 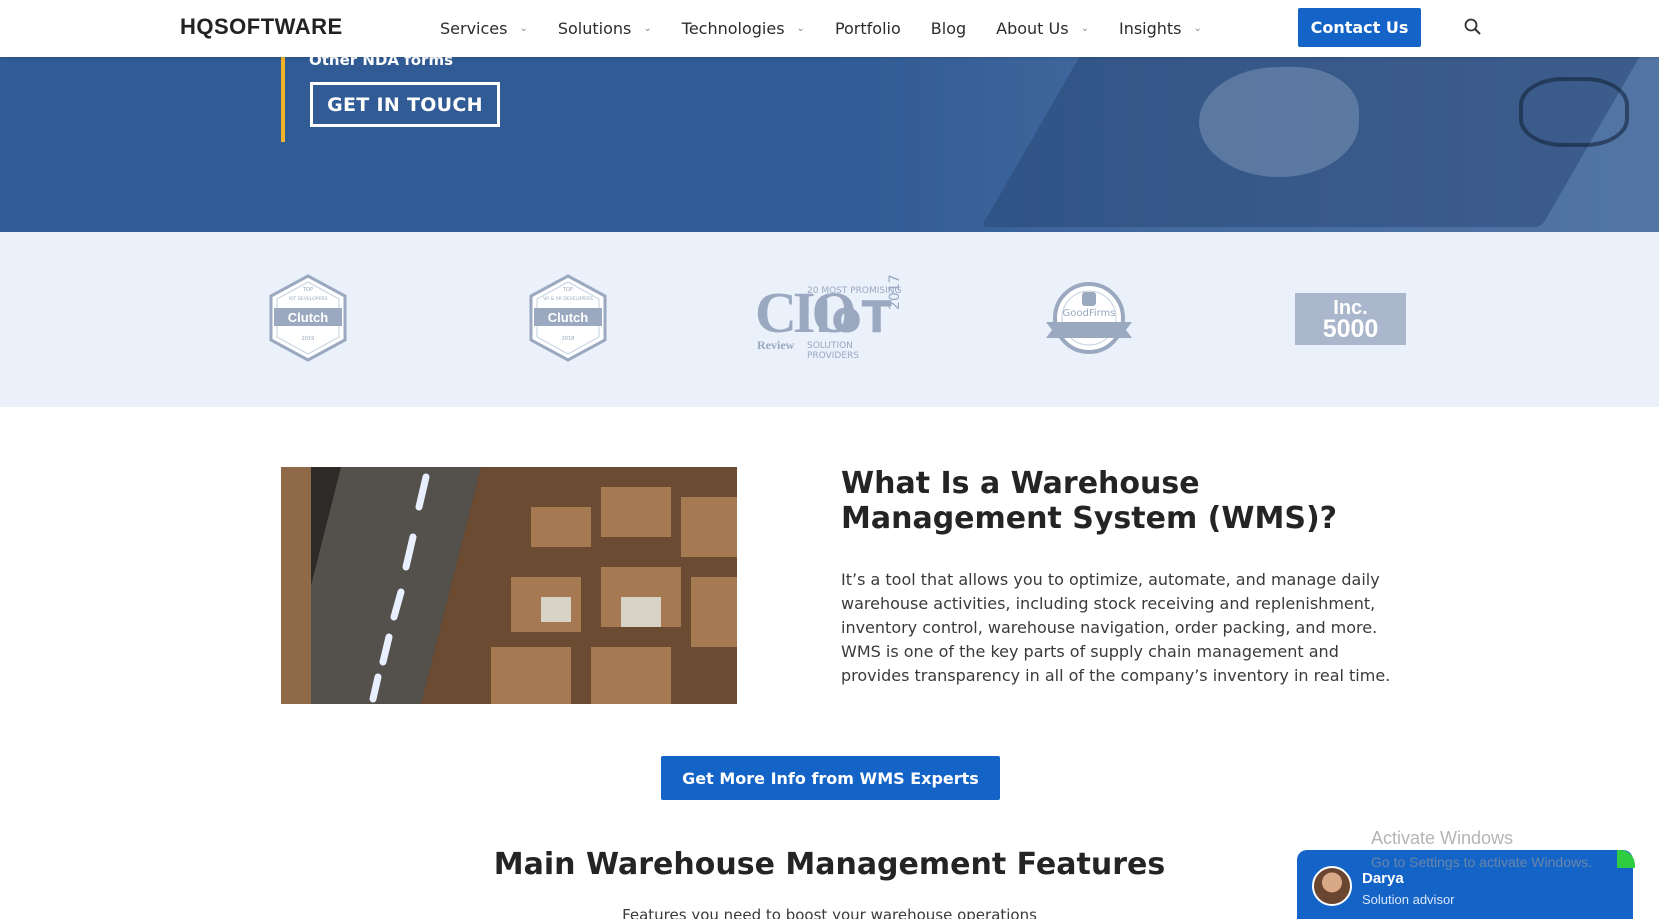 I want to click on cio-bottom-text: SOLUTION PROVIDERS, so click(x=833, y=351).